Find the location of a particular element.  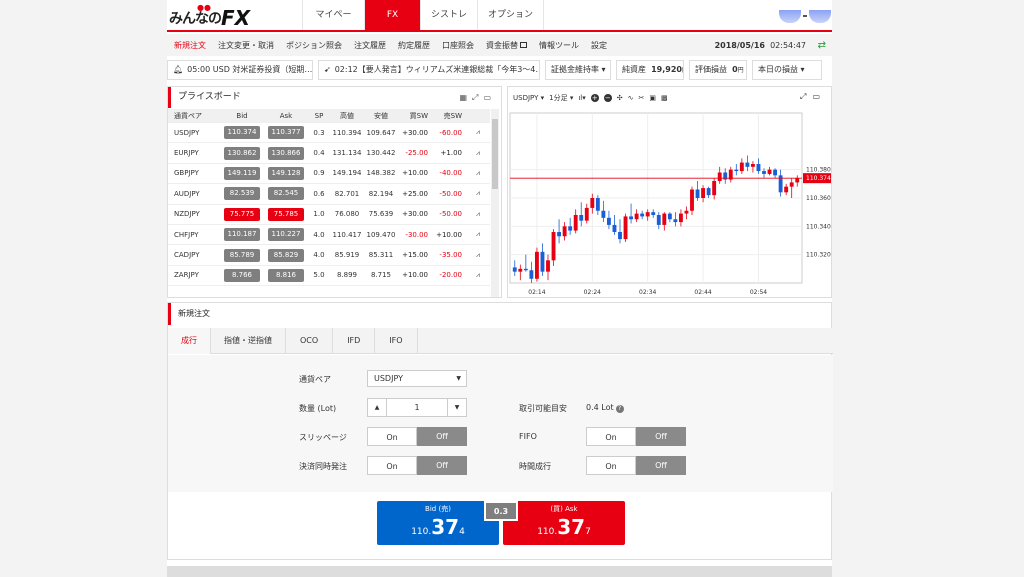

draw-tool-icon: ∿ is located at coordinates (631, 98).